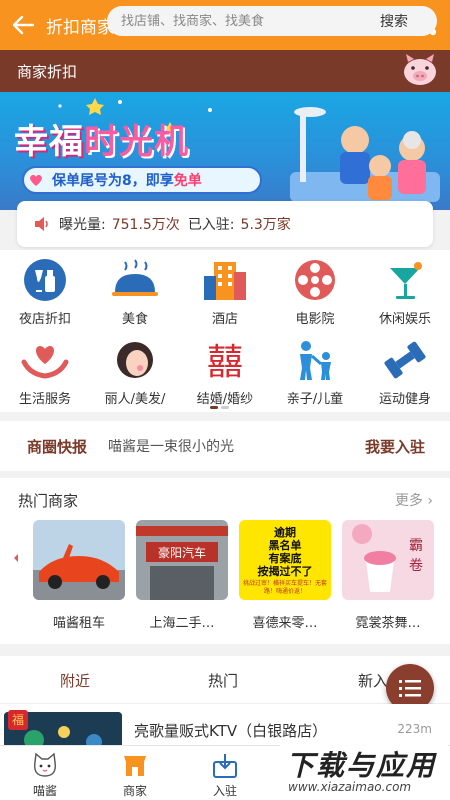  What do you see at coordinates (134, 319) in the screenshot?
I see `category-label: 美食` at bounding box center [134, 319].